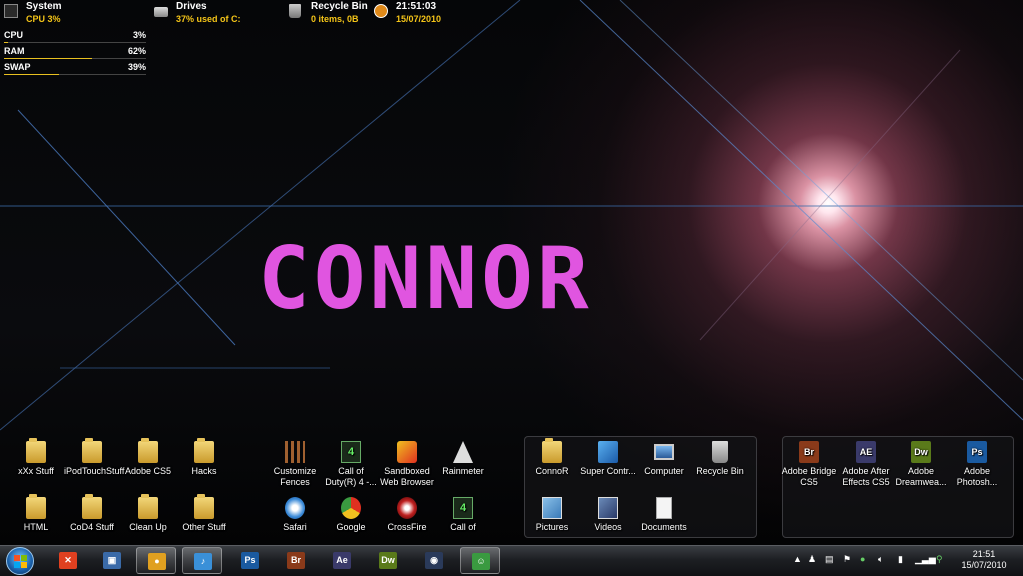  I want to click on wireless-icon: ⚲, so click(939, 559).